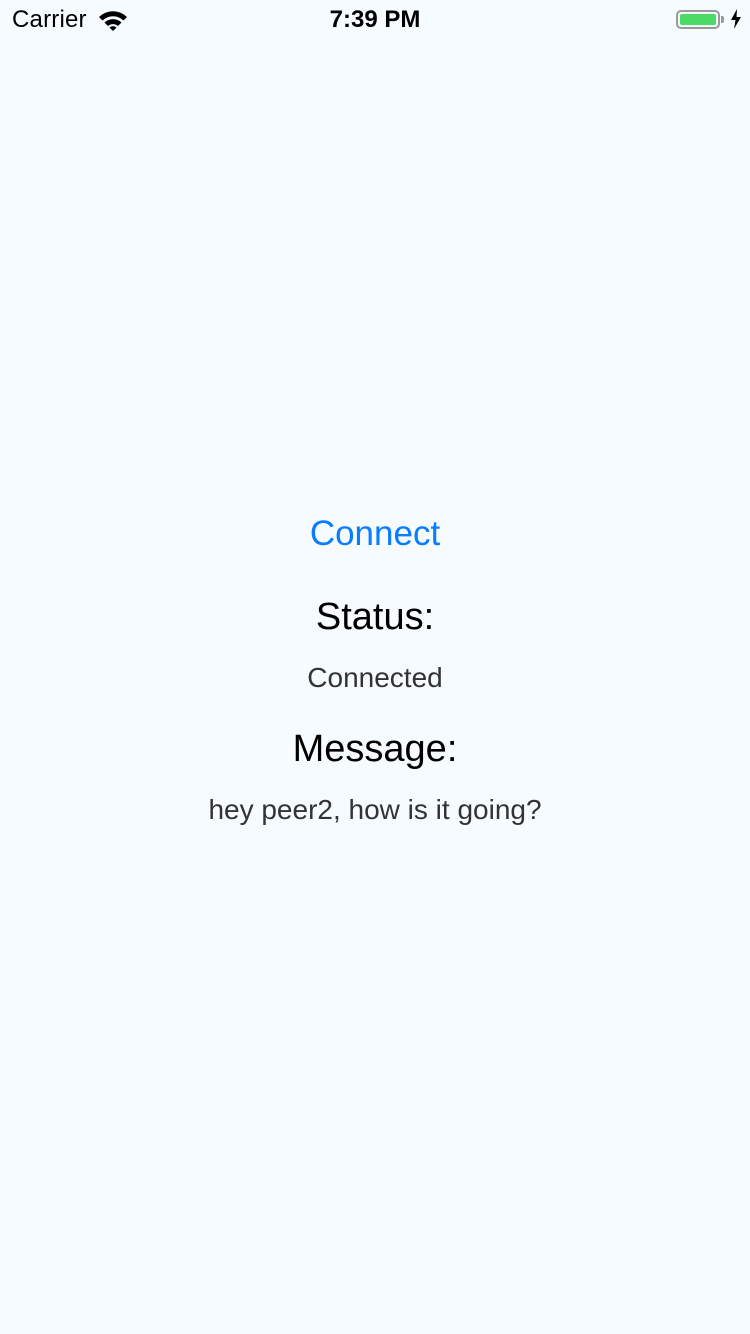  I want to click on battery-fill, so click(698, 19).